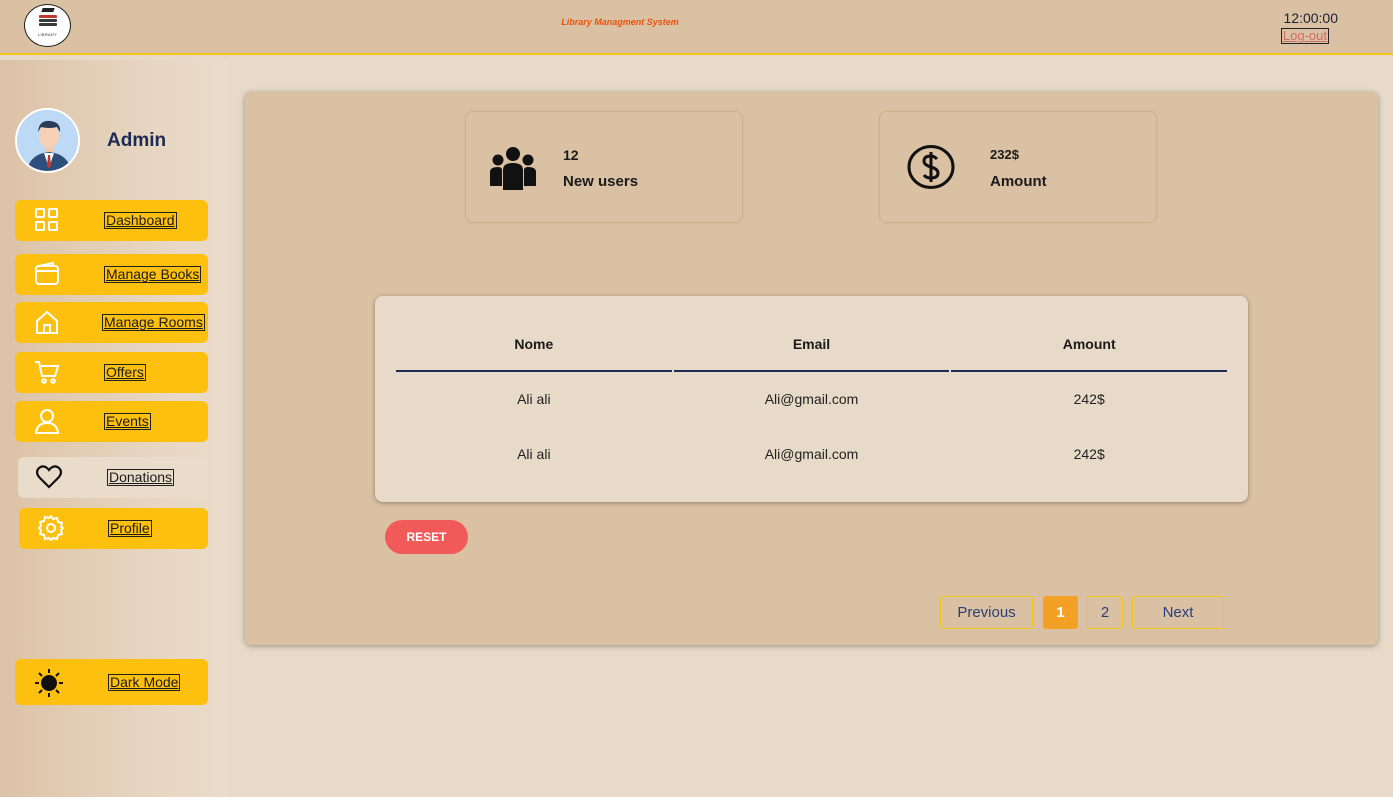 This screenshot has width=1393, height=797. I want to click on sidebar-item-events: Events, so click(111, 421).